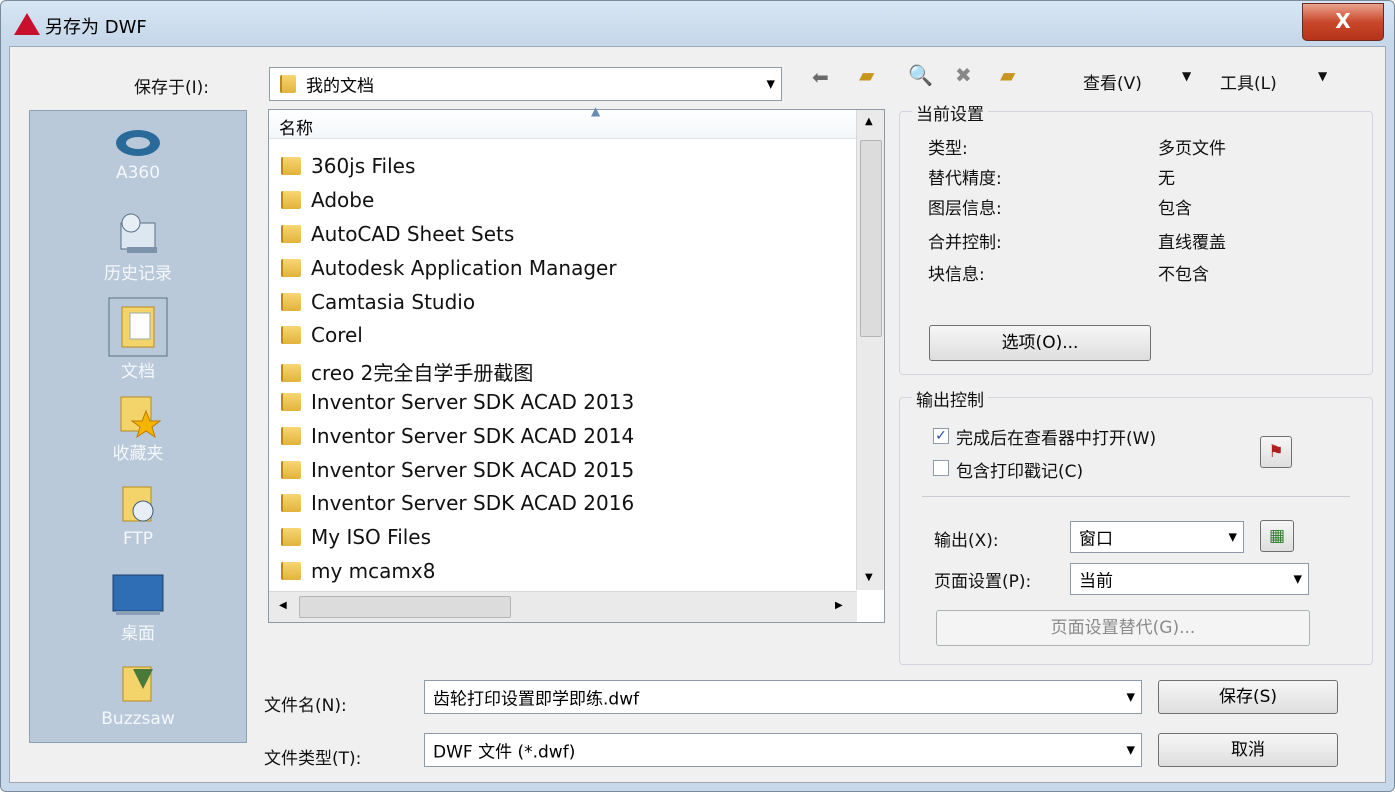  I want to click on list-item: My ISO Files, so click(356, 537).